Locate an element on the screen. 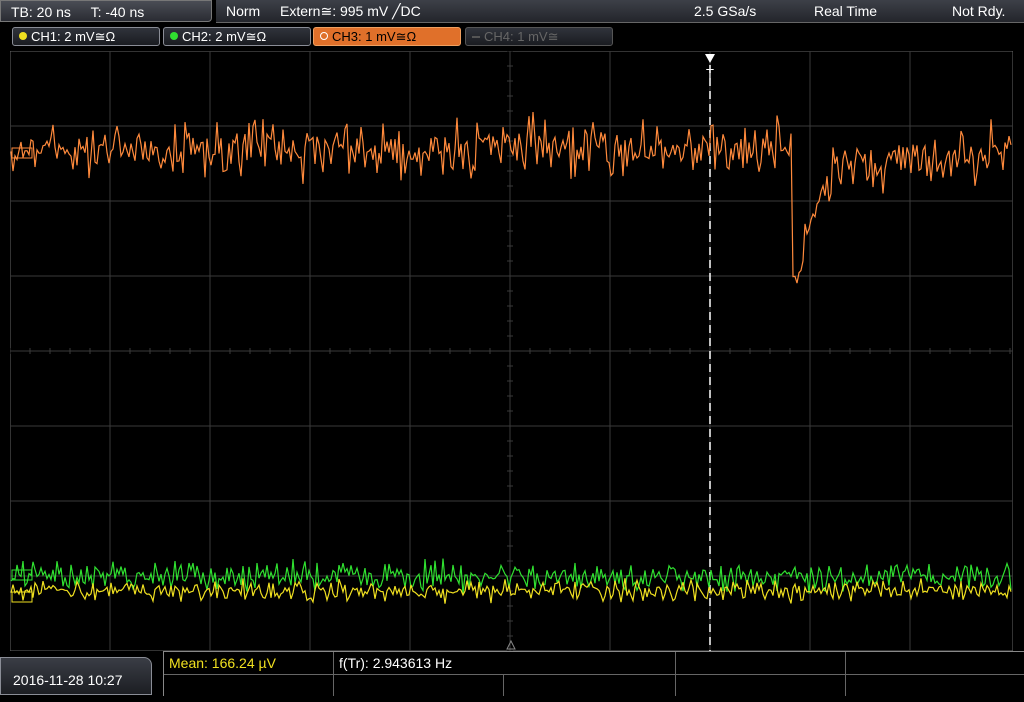 The image size is (1024, 702). datetime-text: 2016-11-28 10:27 is located at coordinates (68, 680).